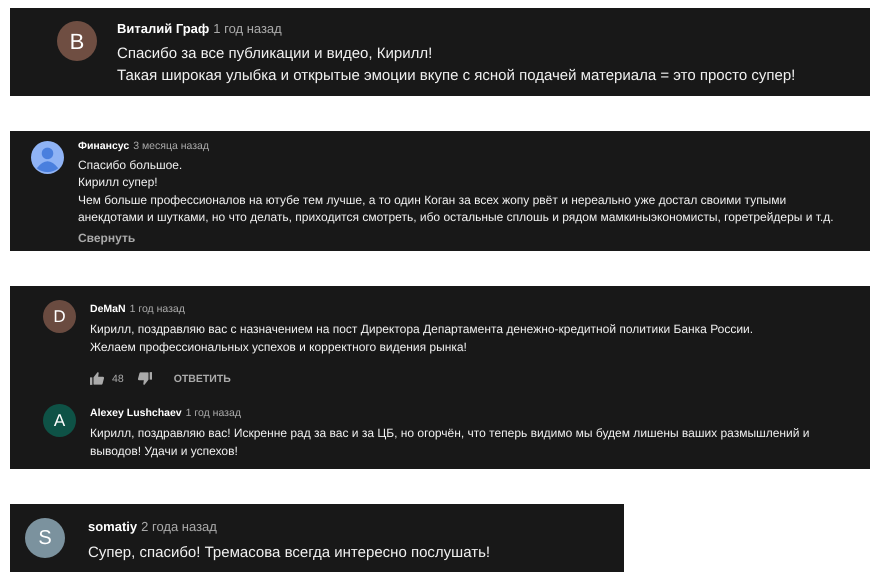 The height and width of the screenshot is (572, 886). Describe the element at coordinates (456, 209) in the screenshot. I see `comment-text: Чем больше профессионалов на ютубе тем лучше, а то один Коган за всех жопу рвёт и нереально уже достал своими тупыми анекдотами и шутками, но что делать, приходится смотреть, ибо остальные сплошь и рядом мамкиныэкономисты, горетрейдеры и т.д.` at that location.